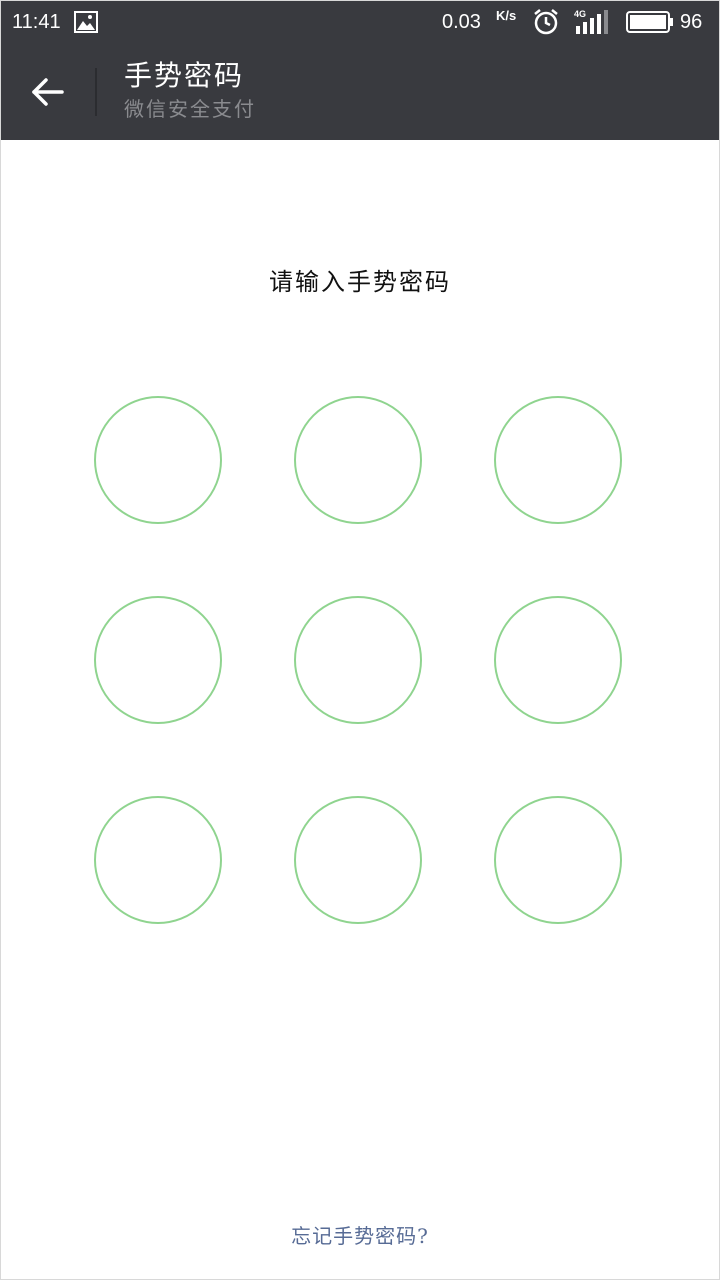  I want to click on back-button, so click(48, 92).